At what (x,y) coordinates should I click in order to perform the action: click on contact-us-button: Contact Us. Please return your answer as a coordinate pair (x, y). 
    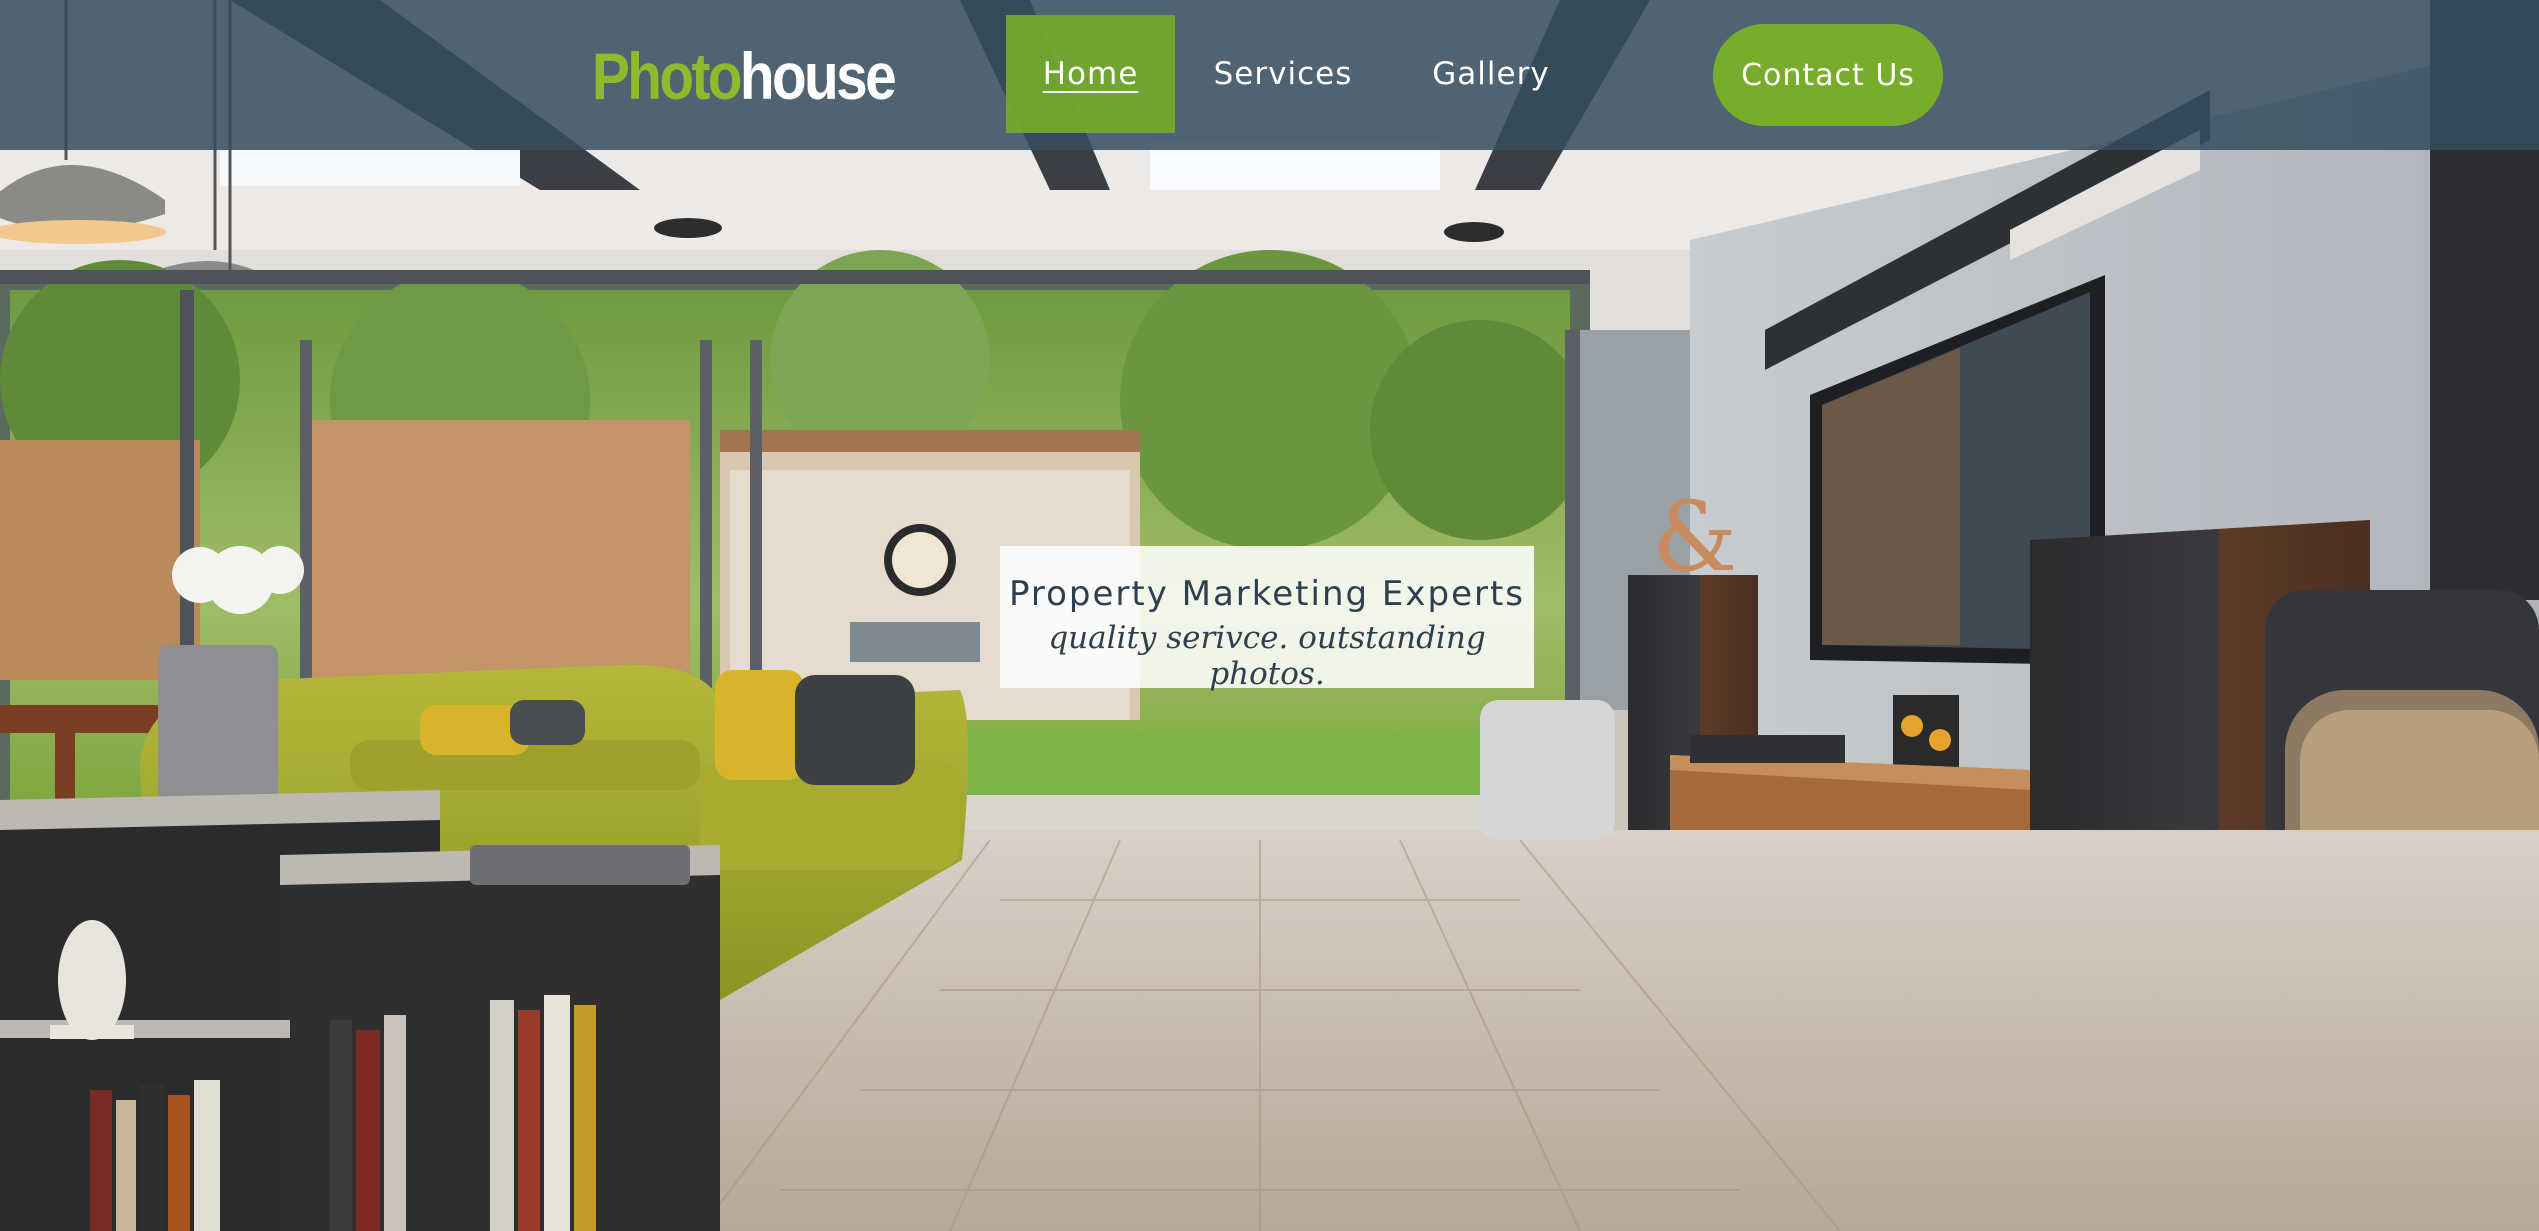
    Looking at the image, I should click on (1828, 75).